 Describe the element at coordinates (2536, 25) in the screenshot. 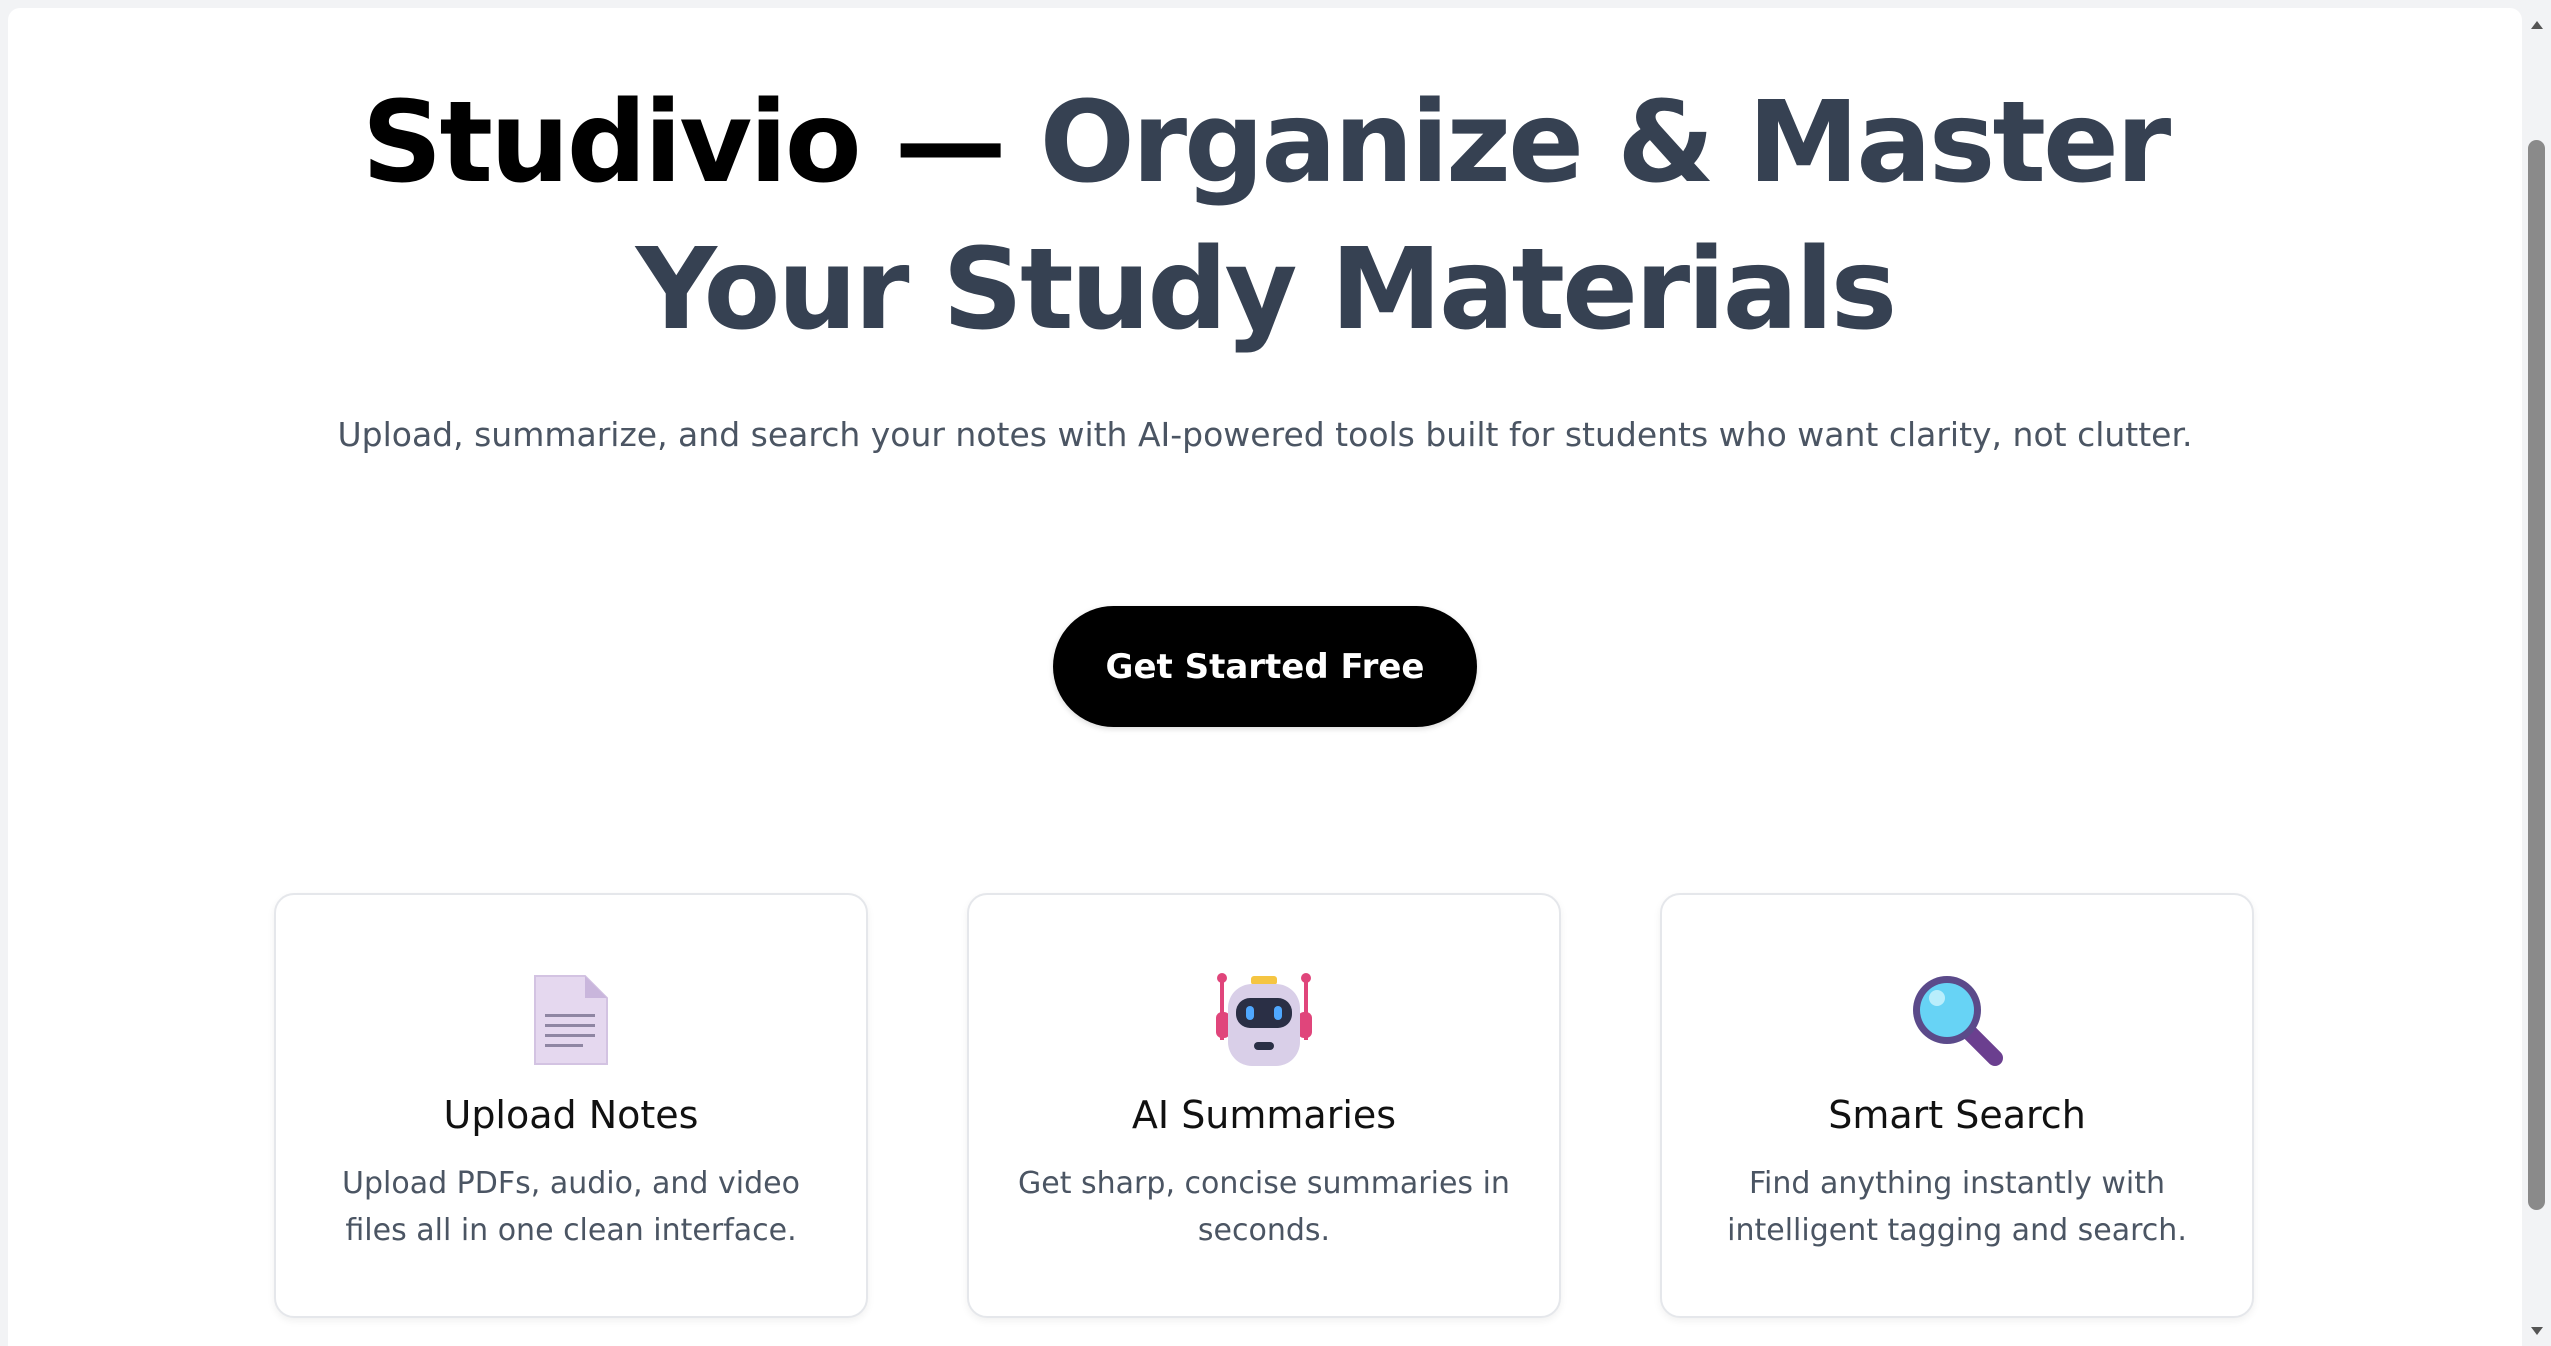

I see `scroll-up-arrow-icon` at that location.